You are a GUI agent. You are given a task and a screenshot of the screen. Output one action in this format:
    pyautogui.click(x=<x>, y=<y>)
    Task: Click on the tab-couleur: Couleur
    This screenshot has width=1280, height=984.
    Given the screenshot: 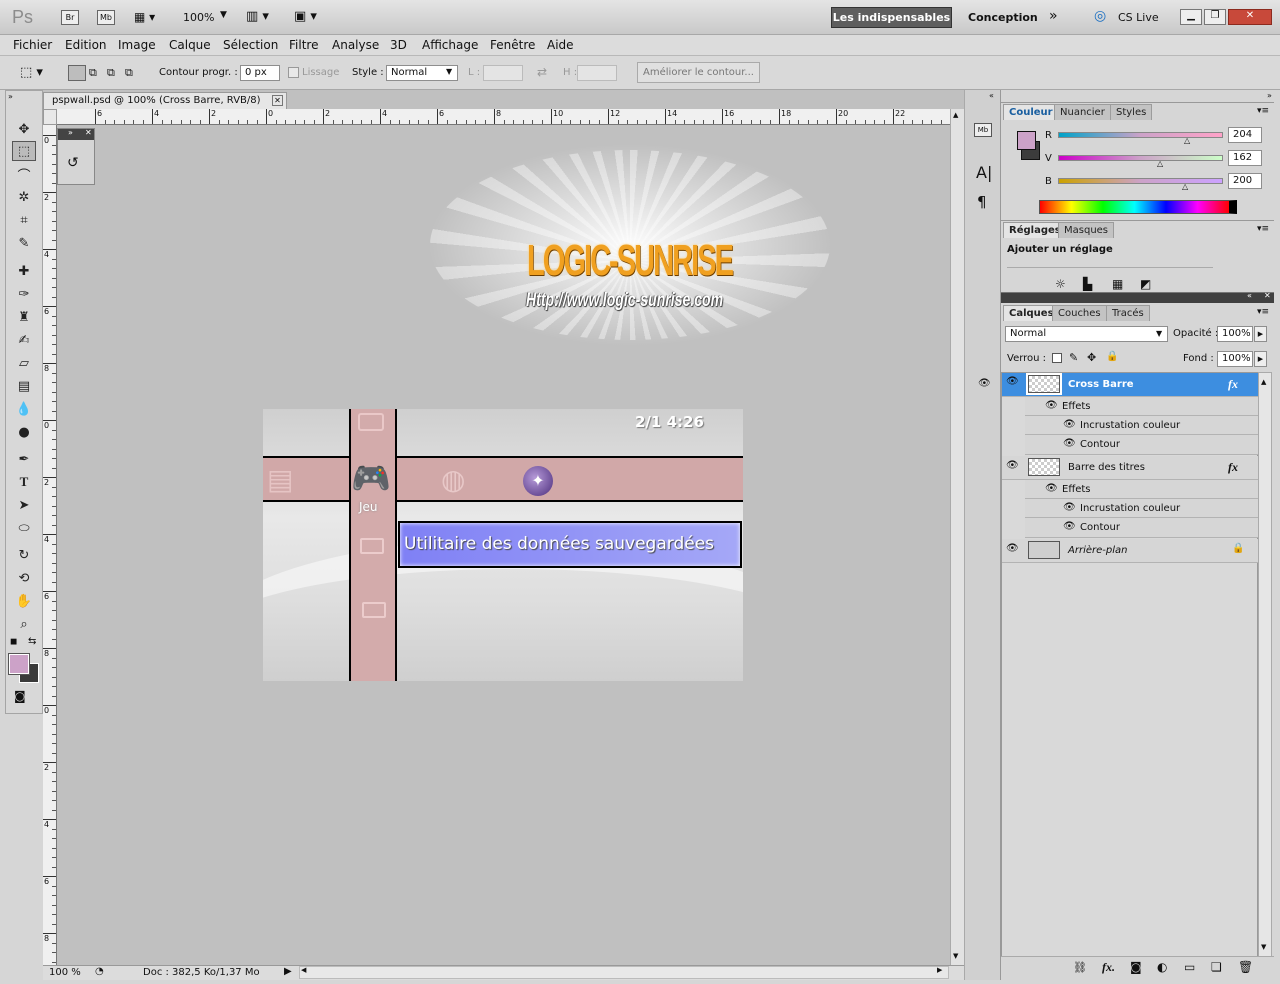 What is the action you would take?
    pyautogui.click(x=1031, y=112)
    